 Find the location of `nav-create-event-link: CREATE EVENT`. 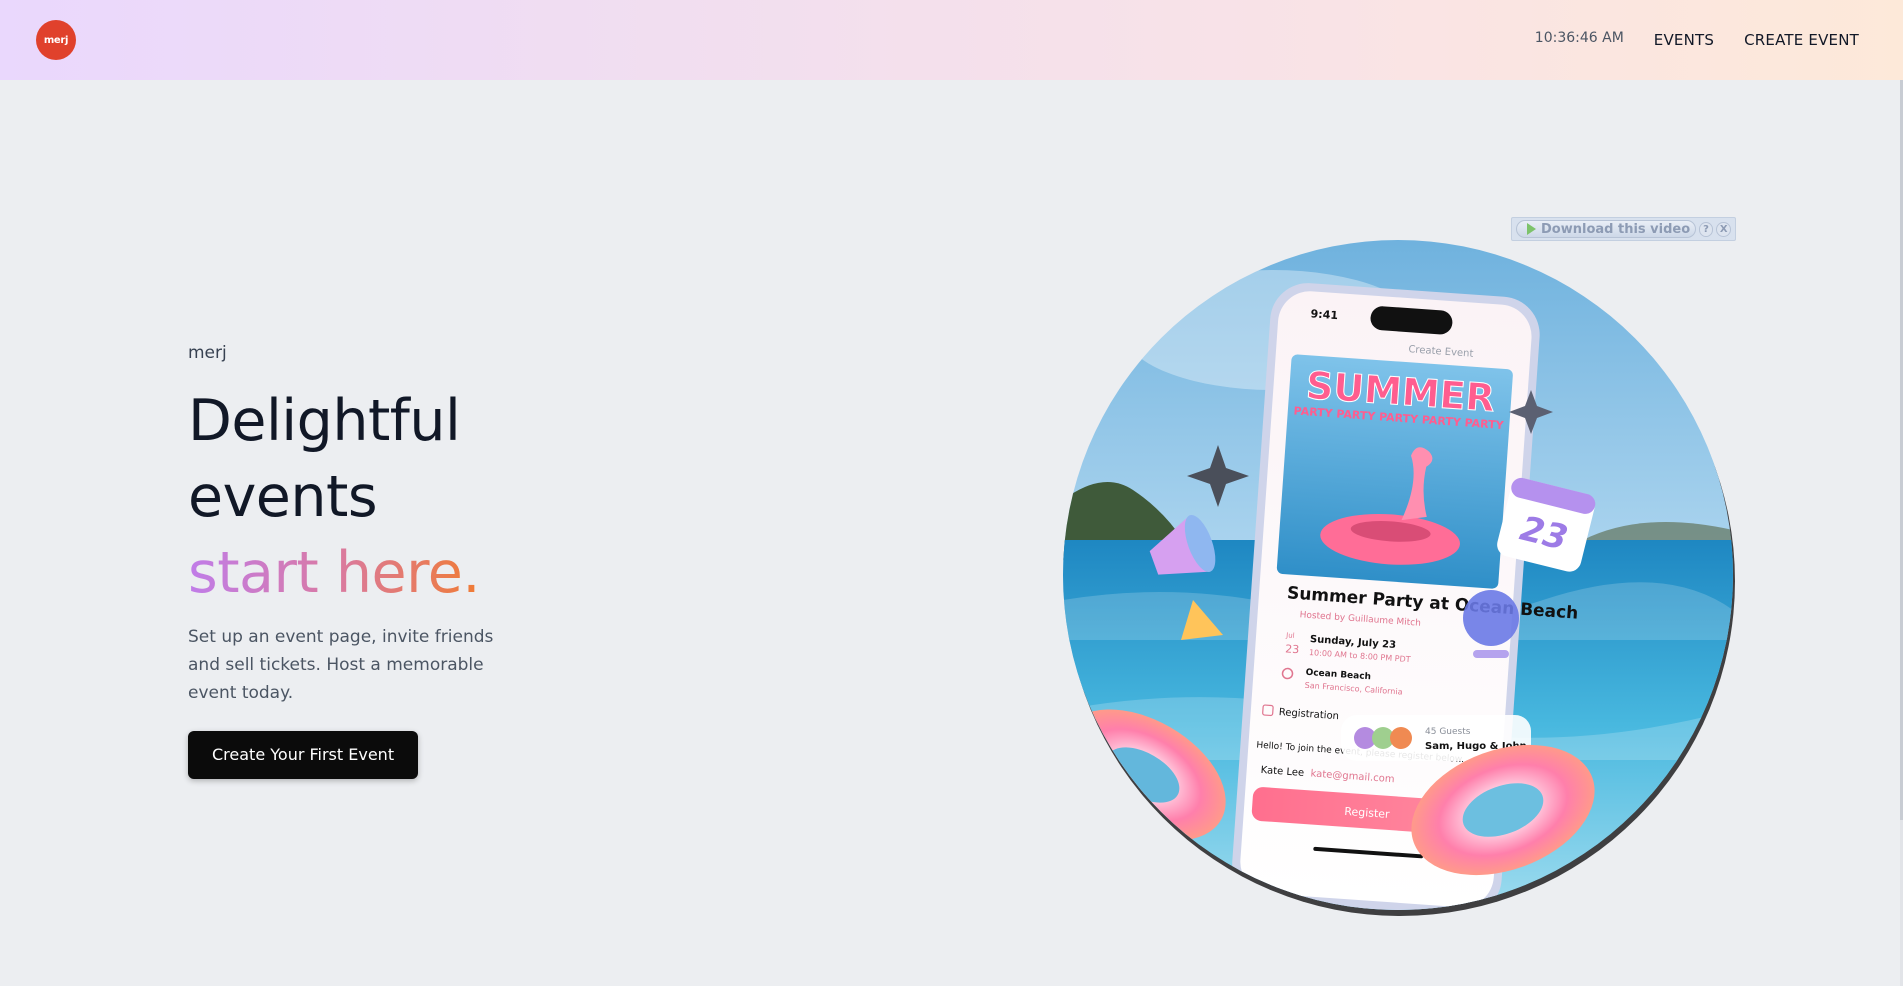

nav-create-event-link: CREATE EVENT is located at coordinates (1801, 40).